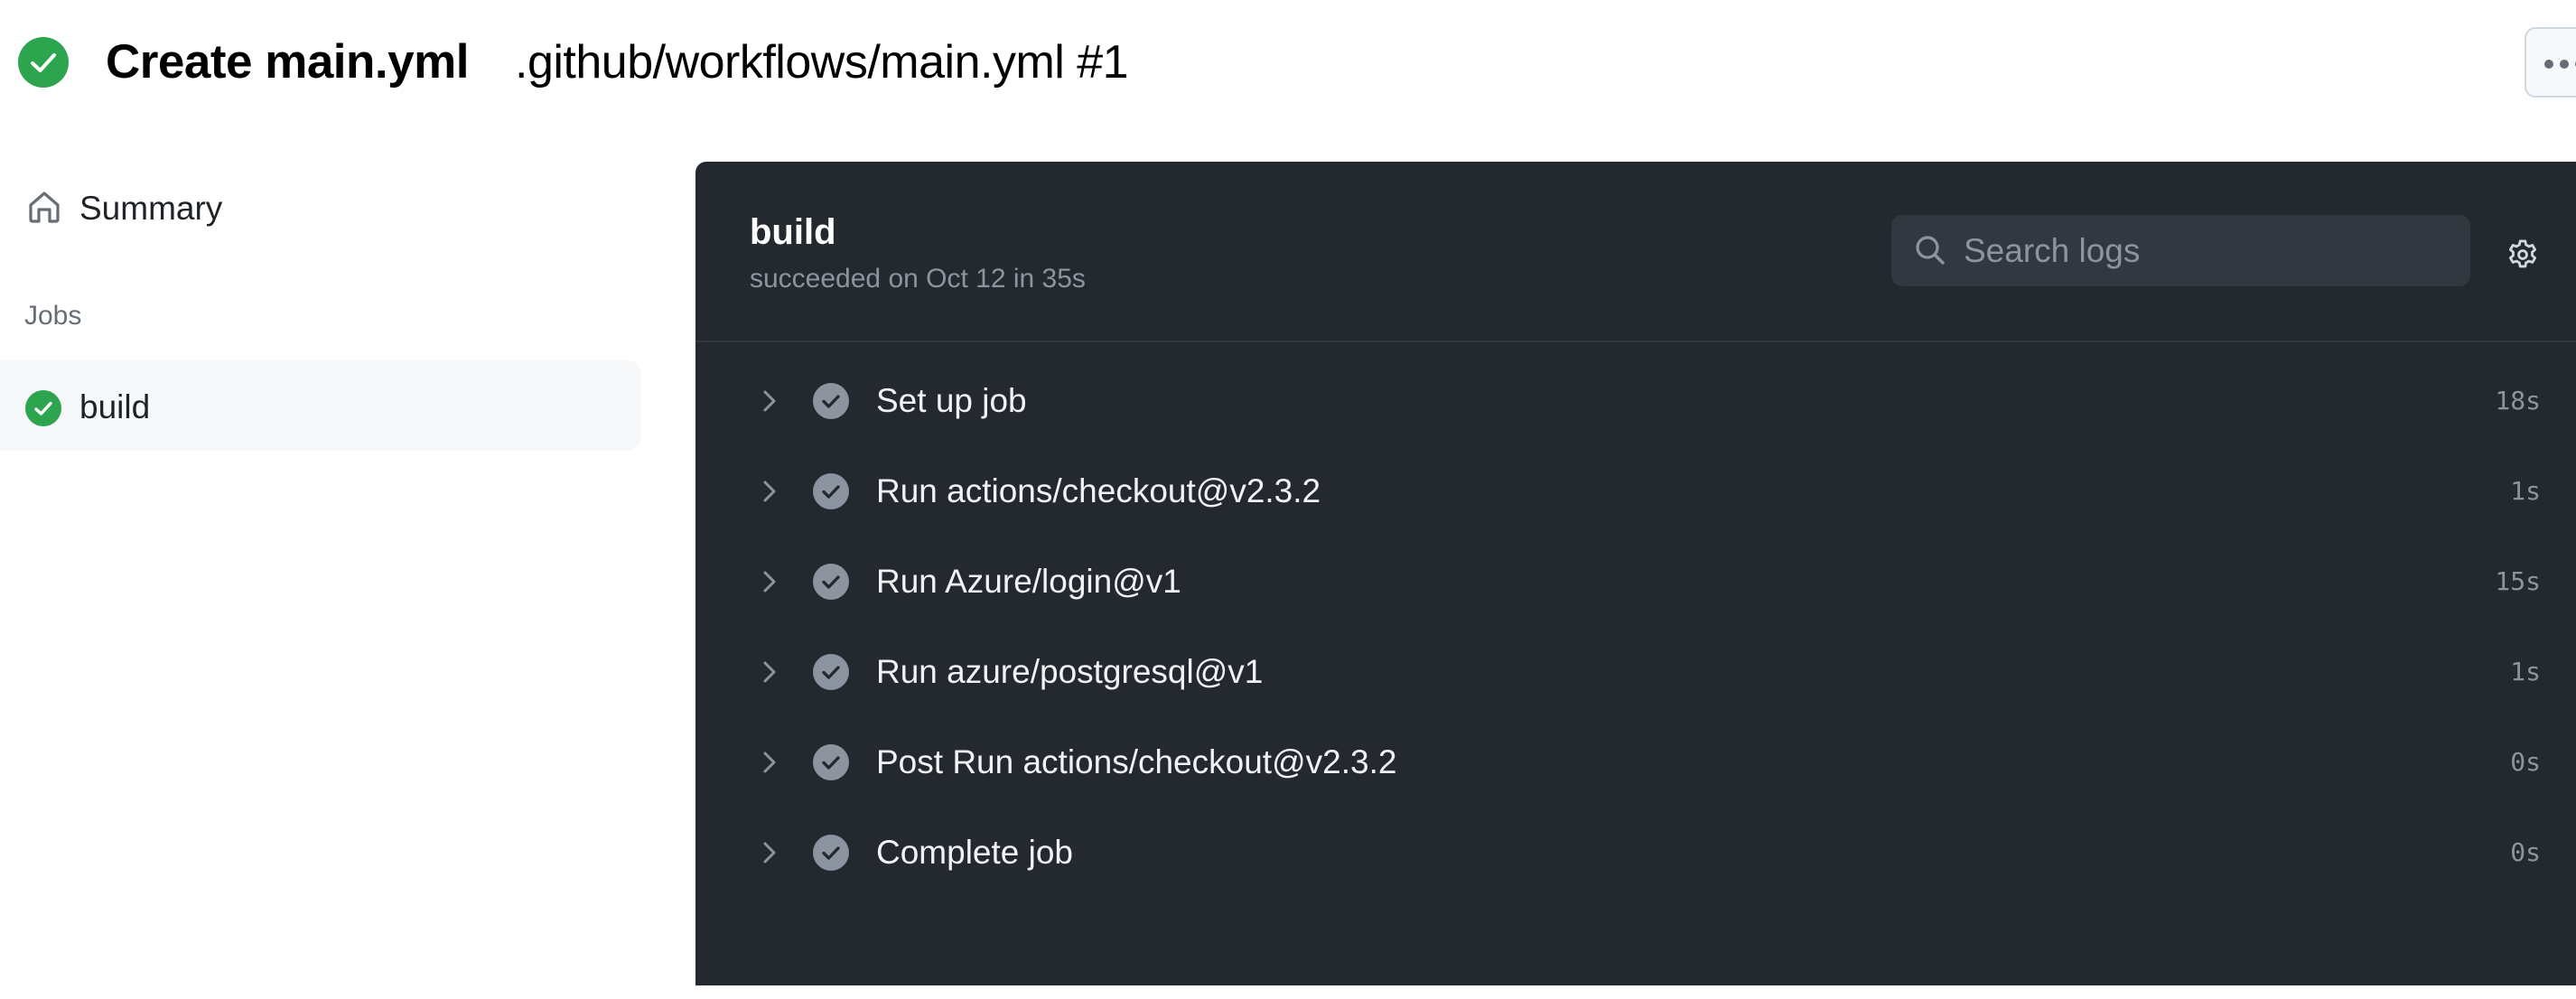  I want to click on search-logs-field, so click(2180, 250).